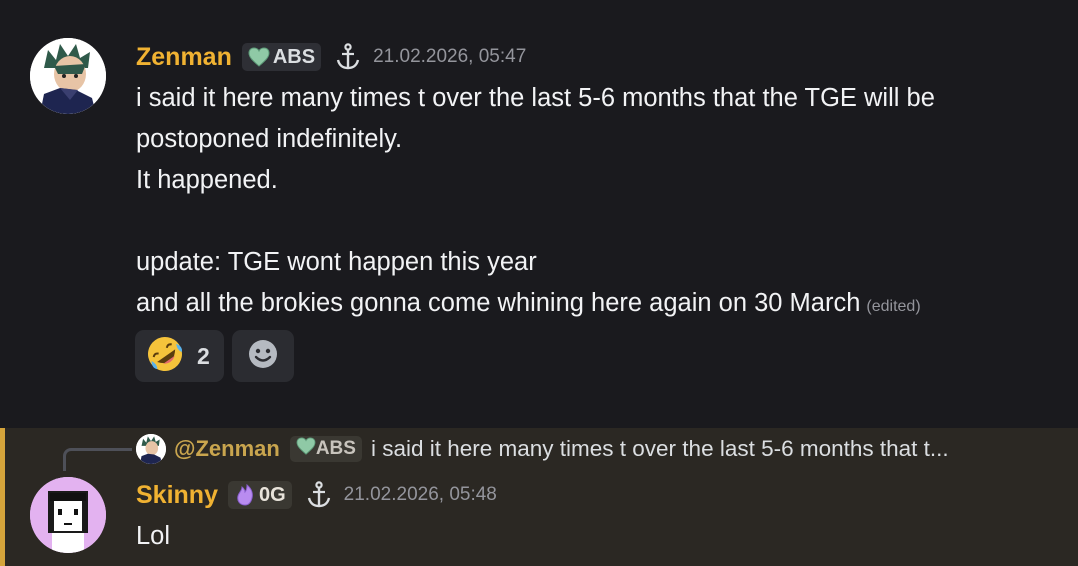  I want to click on reply-guild-tag: ABS, so click(325, 449).